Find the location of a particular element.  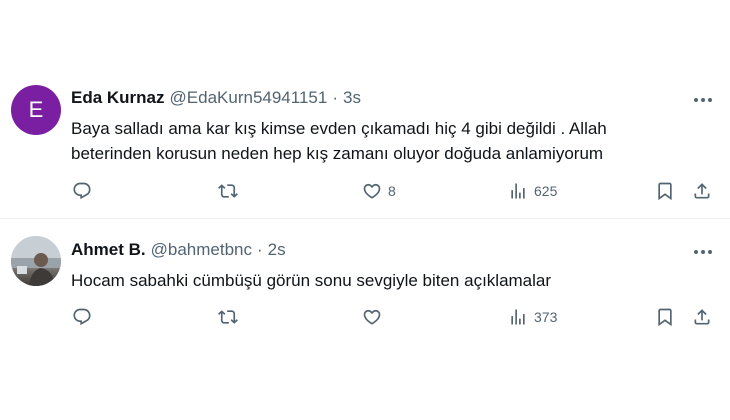

author-handle: @bahmetbnc is located at coordinates (201, 250).